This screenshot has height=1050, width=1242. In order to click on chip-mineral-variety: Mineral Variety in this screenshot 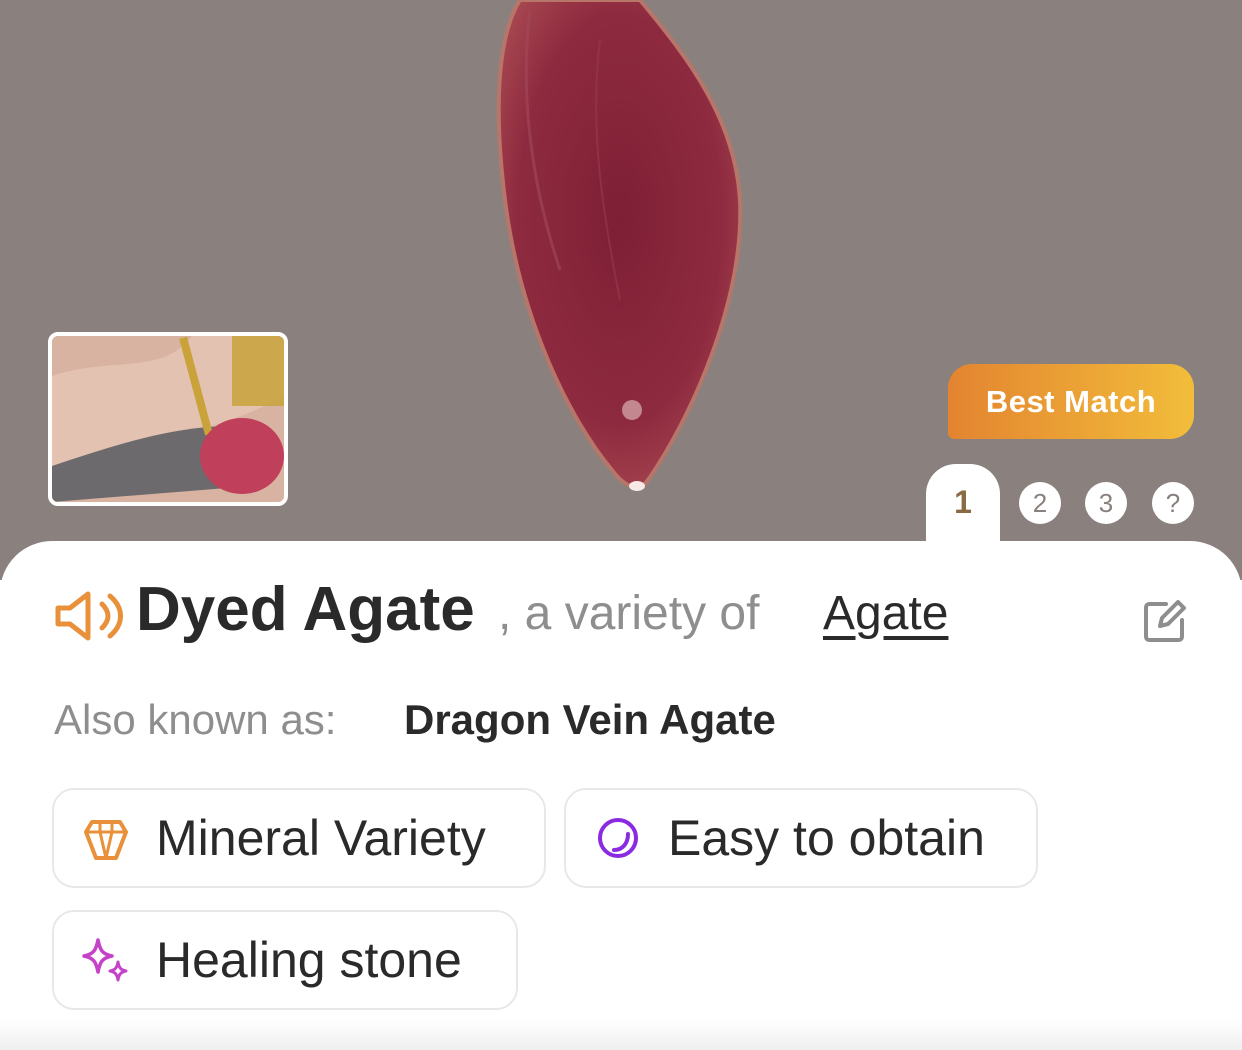, I will do `click(299, 838)`.